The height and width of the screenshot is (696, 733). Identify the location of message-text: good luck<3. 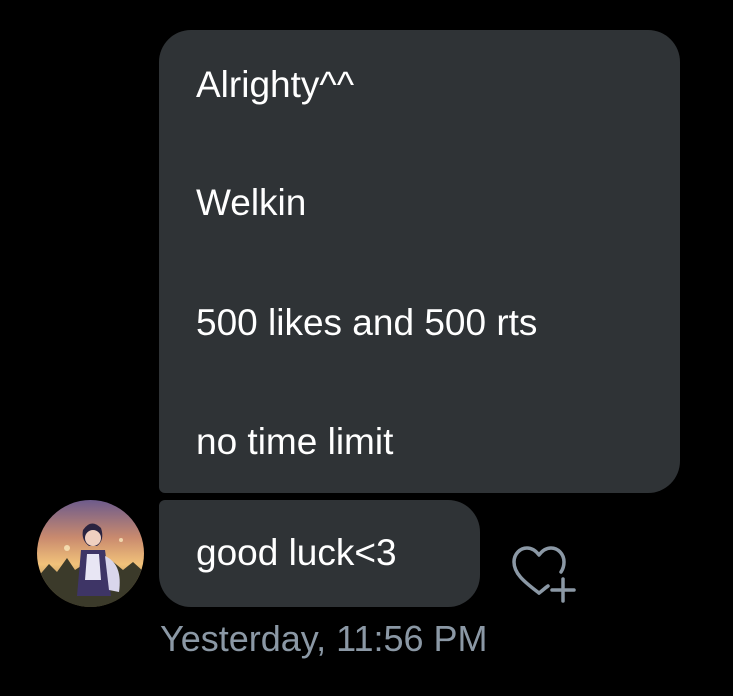
(296, 552).